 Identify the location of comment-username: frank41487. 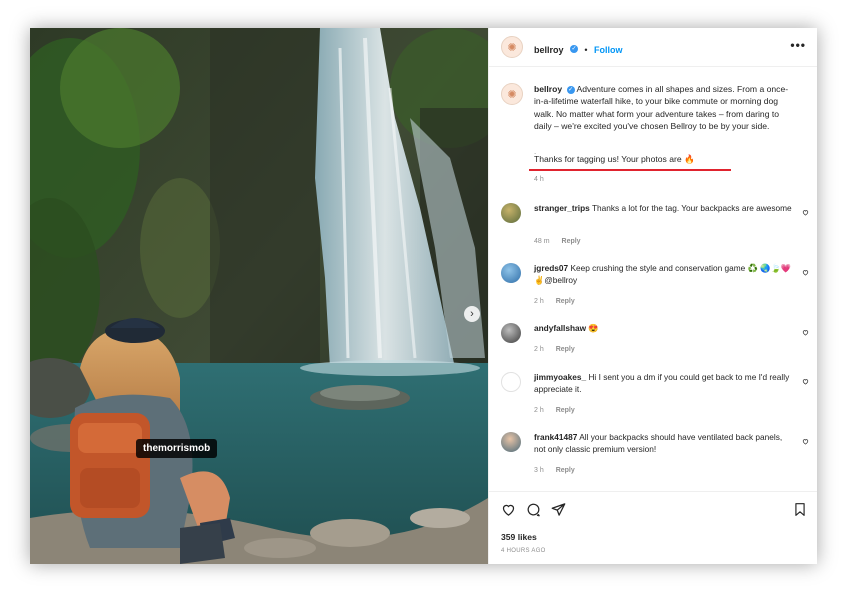
(555, 437).